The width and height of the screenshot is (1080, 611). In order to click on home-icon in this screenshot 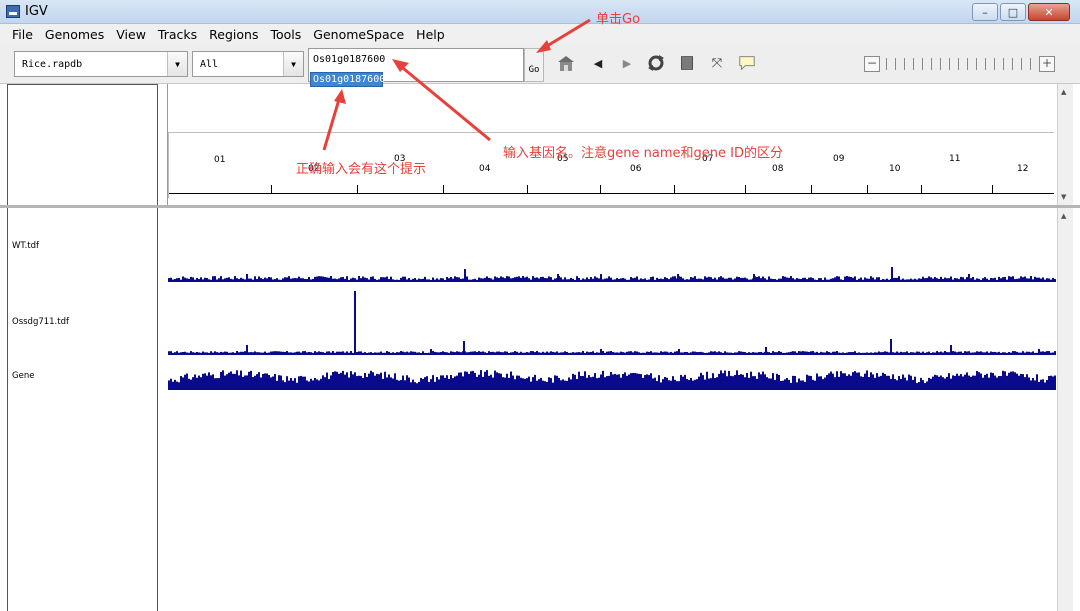, I will do `click(566, 63)`.